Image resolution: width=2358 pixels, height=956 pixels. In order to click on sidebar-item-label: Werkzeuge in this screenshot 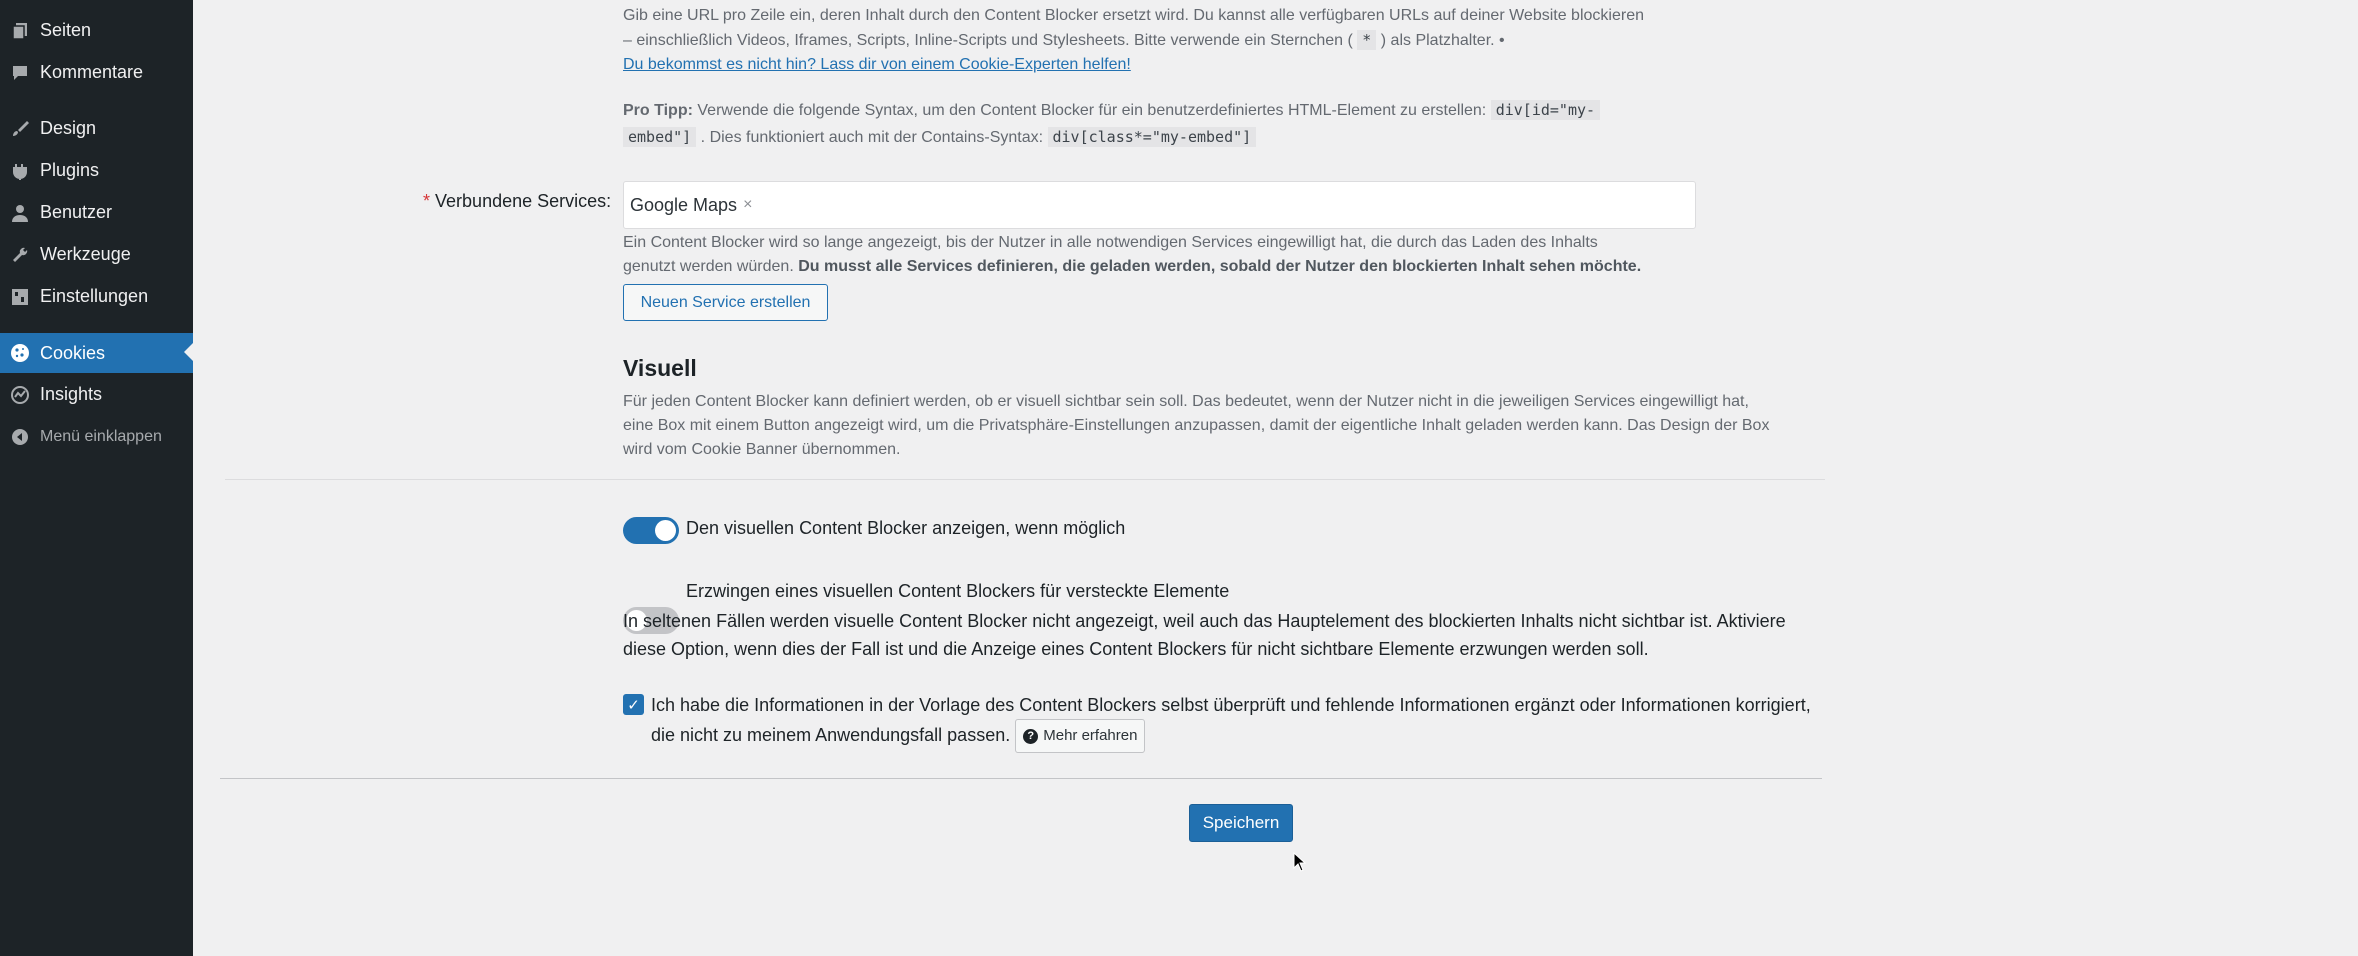, I will do `click(85, 254)`.